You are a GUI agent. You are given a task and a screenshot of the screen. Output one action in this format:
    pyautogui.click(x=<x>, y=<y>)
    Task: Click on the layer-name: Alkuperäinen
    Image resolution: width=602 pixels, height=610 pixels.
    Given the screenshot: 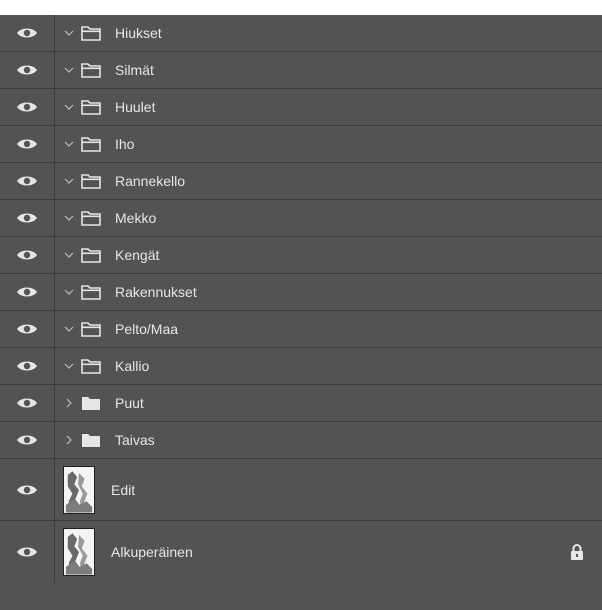 What is the action you would take?
    pyautogui.click(x=152, y=552)
    